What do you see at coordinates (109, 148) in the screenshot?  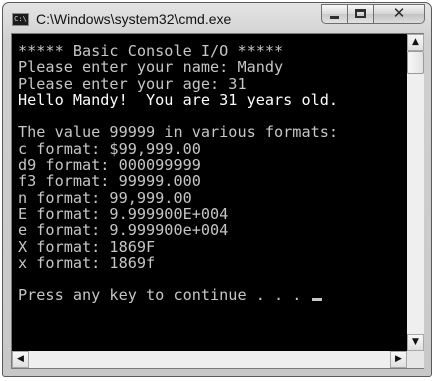 I see `console-line: c format: $99,999.00` at bounding box center [109, 148].